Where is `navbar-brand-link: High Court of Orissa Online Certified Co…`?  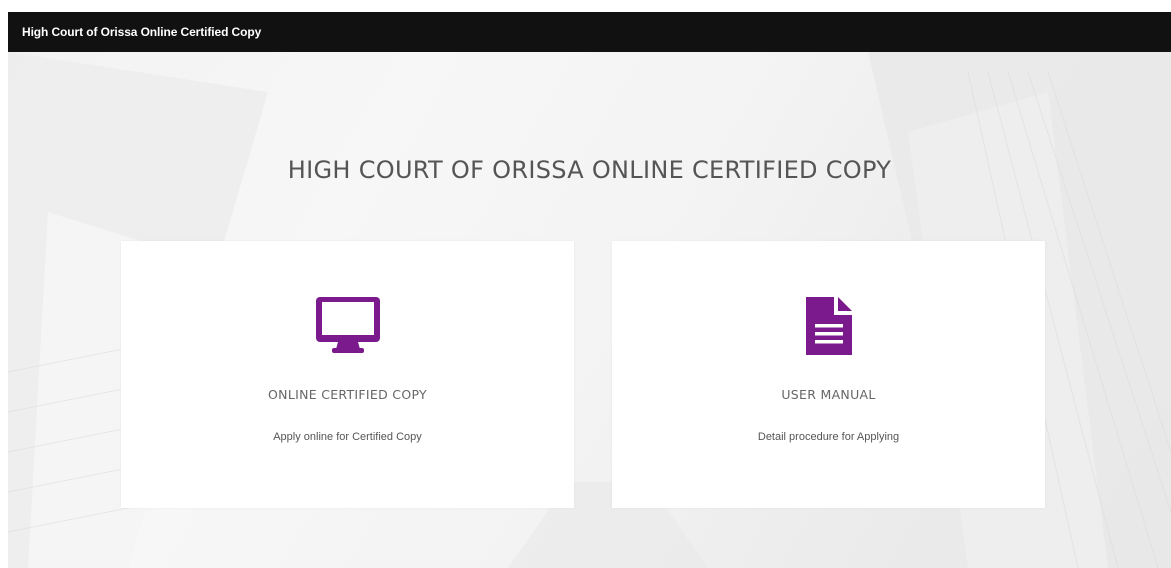
navbar-brand-link: High Court of Orissa Online Certified Co… is located at coordinates (141, 32).